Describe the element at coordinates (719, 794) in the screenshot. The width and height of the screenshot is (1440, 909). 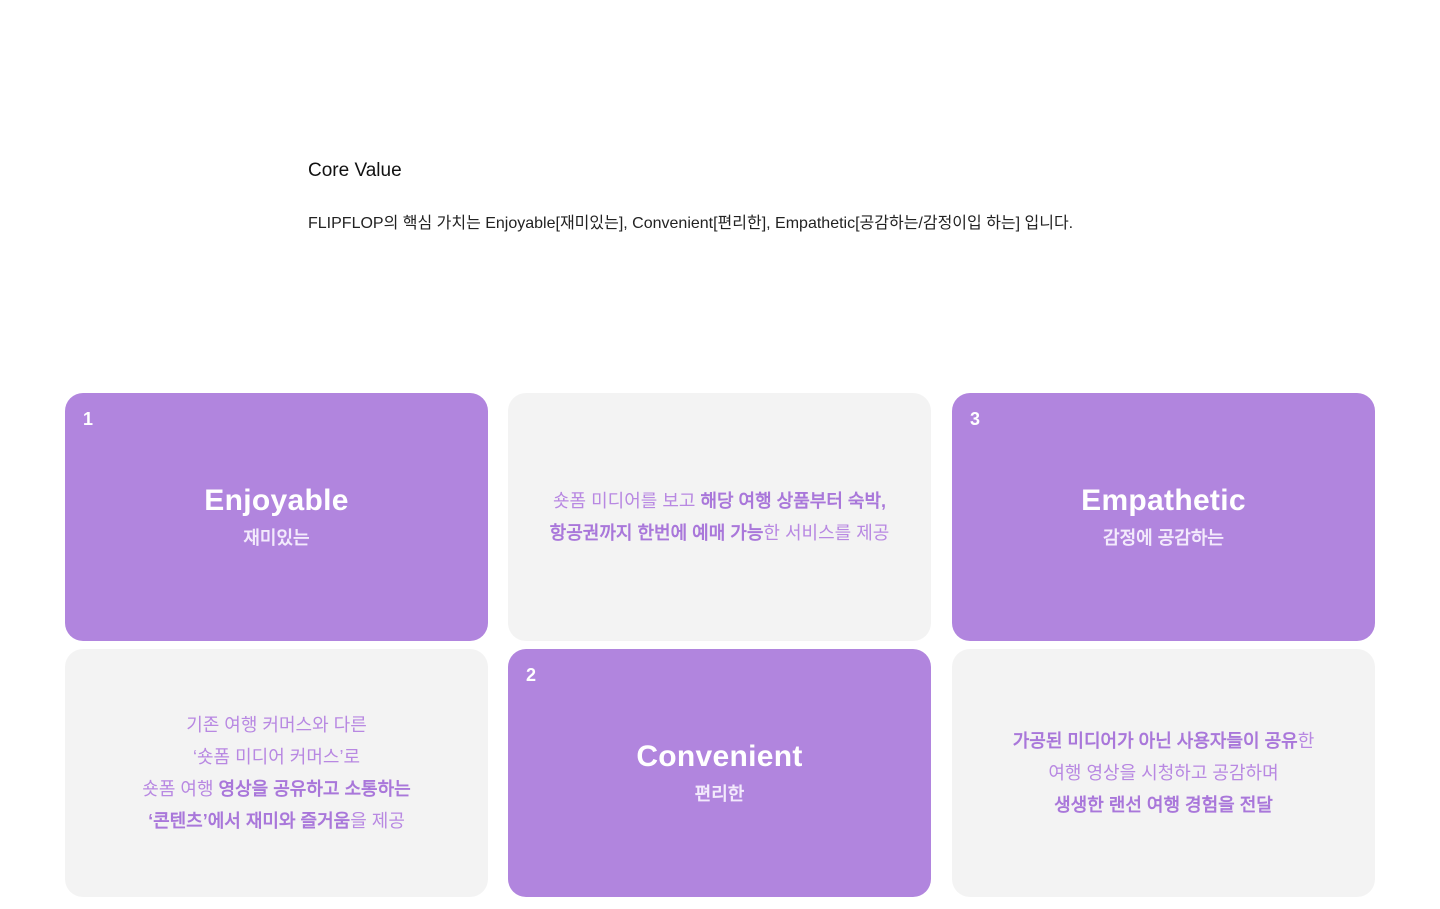
I see `card-subtitle: 편리한` at that location.